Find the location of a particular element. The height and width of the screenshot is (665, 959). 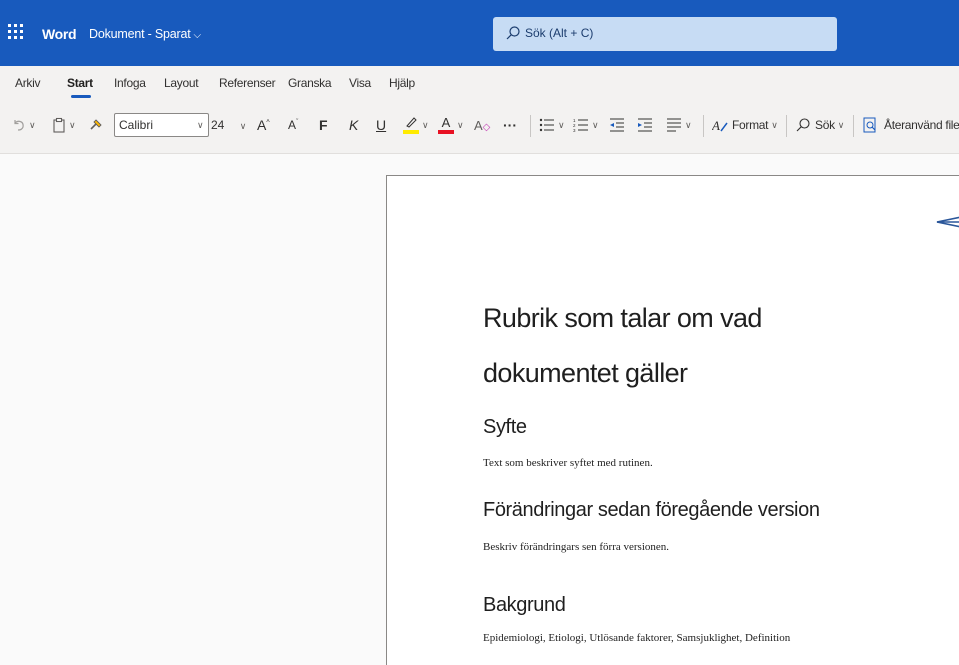

bullet-list-icon is located at coordinates (546, 125).